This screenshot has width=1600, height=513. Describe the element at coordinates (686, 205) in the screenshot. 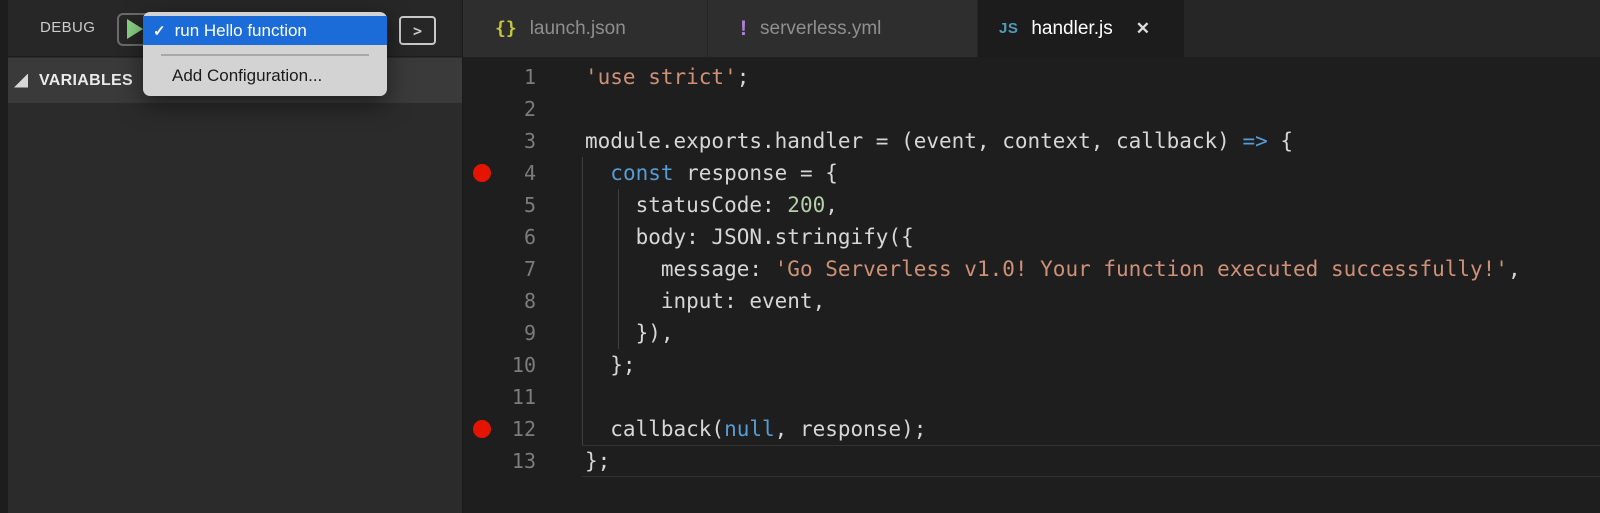

I see `code-token: statusCode:` at that location.